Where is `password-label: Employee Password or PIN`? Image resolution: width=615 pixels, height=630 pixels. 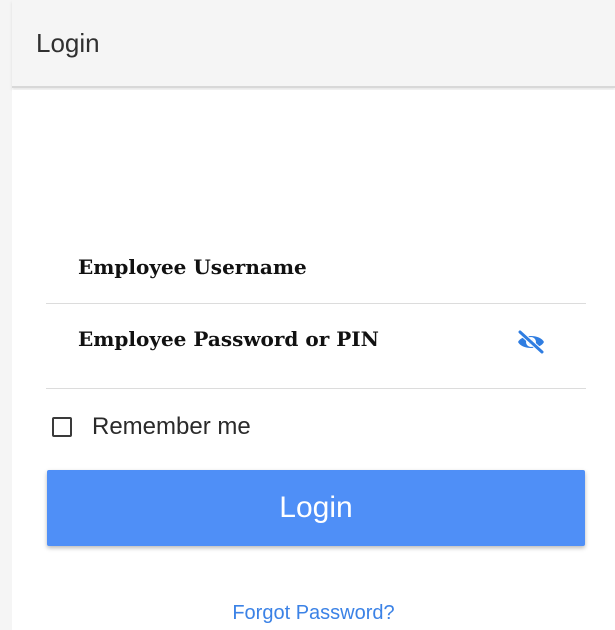 password-label: Employee Password or PIN is located at coordinates (228, 339).